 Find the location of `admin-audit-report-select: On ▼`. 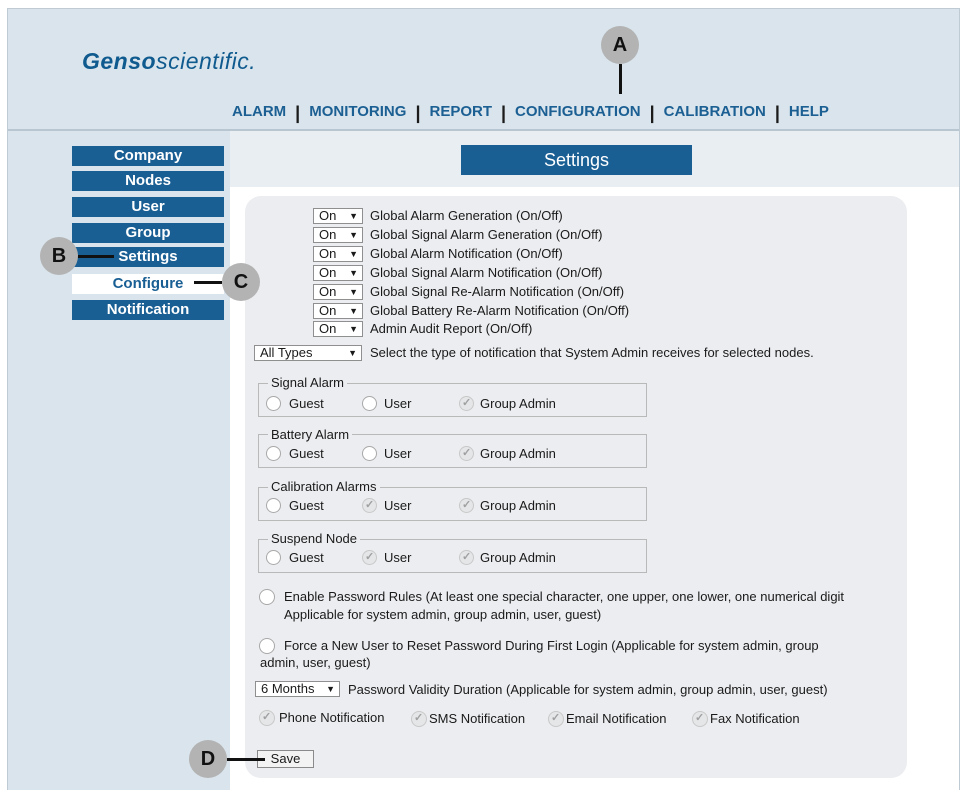

admin-audit-report-select: On ▼ is located at coordinates (338, 329).